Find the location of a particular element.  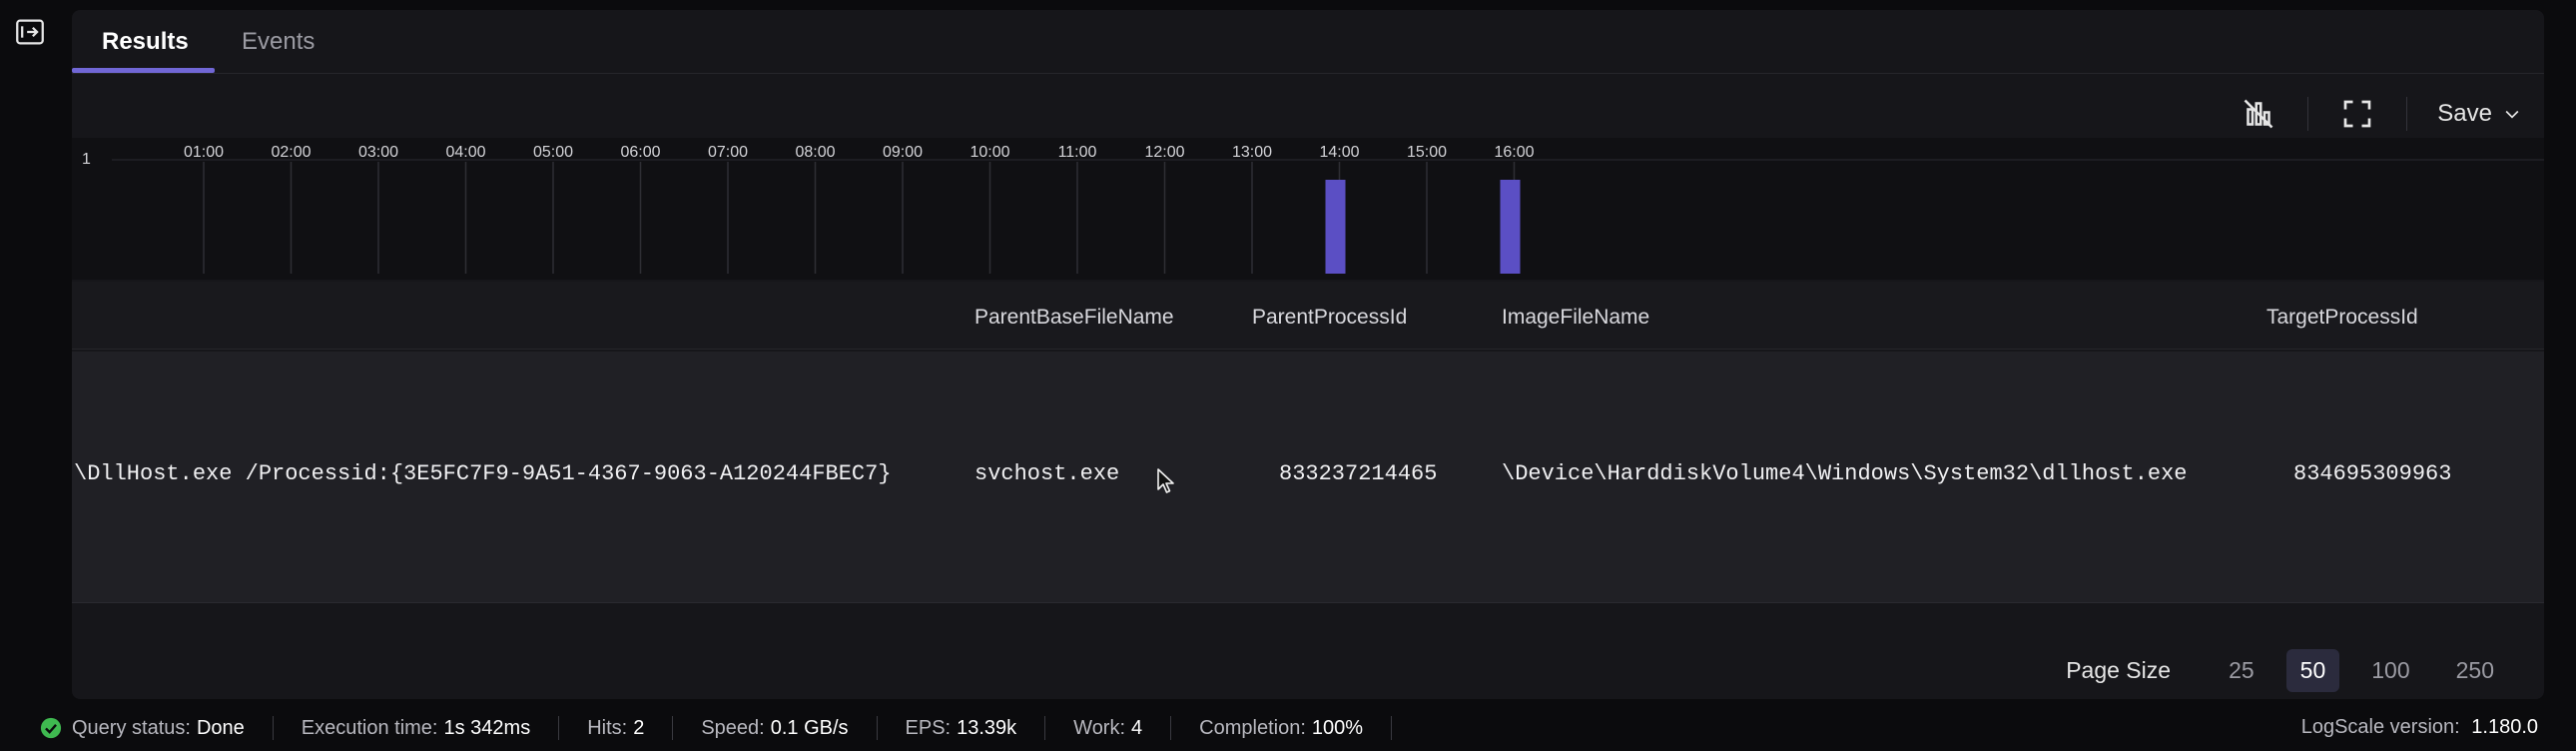

column-header-parent-base-file-name: ParentBaseFileName is located at coordinates (1074, 318).